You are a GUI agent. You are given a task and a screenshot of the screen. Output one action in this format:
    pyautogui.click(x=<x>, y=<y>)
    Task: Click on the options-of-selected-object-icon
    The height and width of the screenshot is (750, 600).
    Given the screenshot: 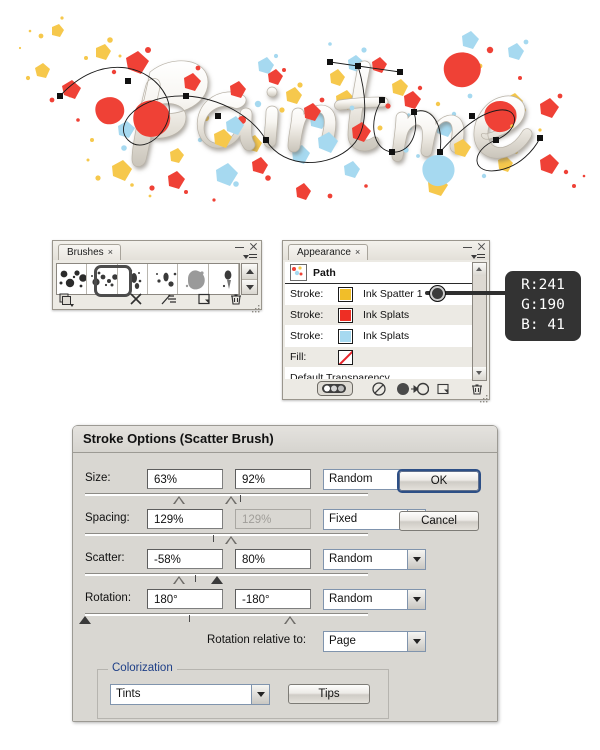 What is the action you would take?
    pyautogui.click(x=168, y=299)
    